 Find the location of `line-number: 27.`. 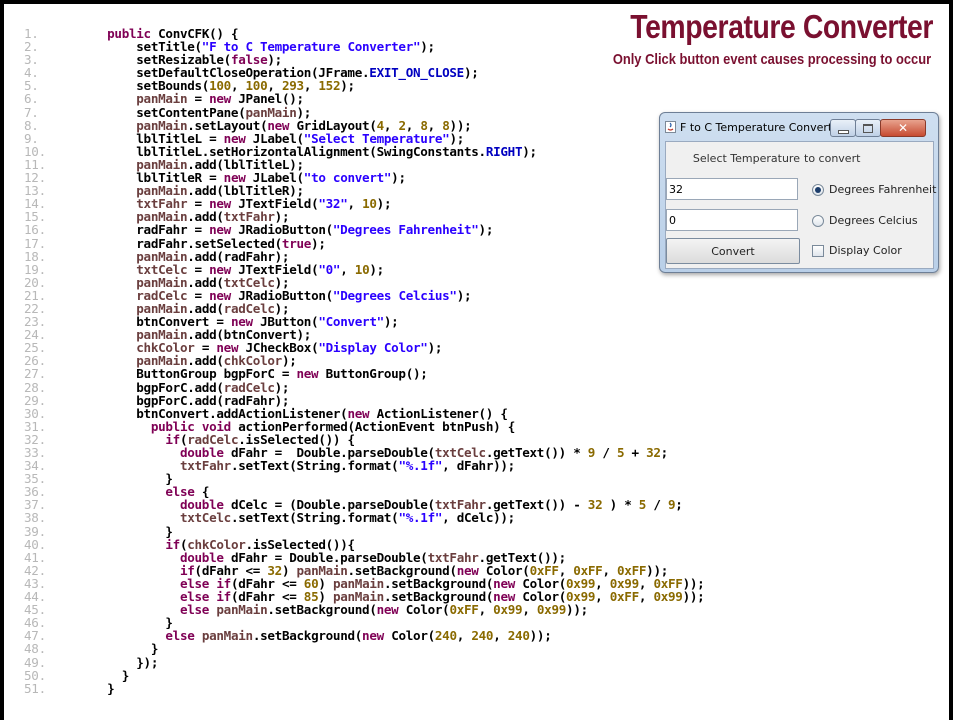

line-number: 27. is located at coordinates (35, 374).